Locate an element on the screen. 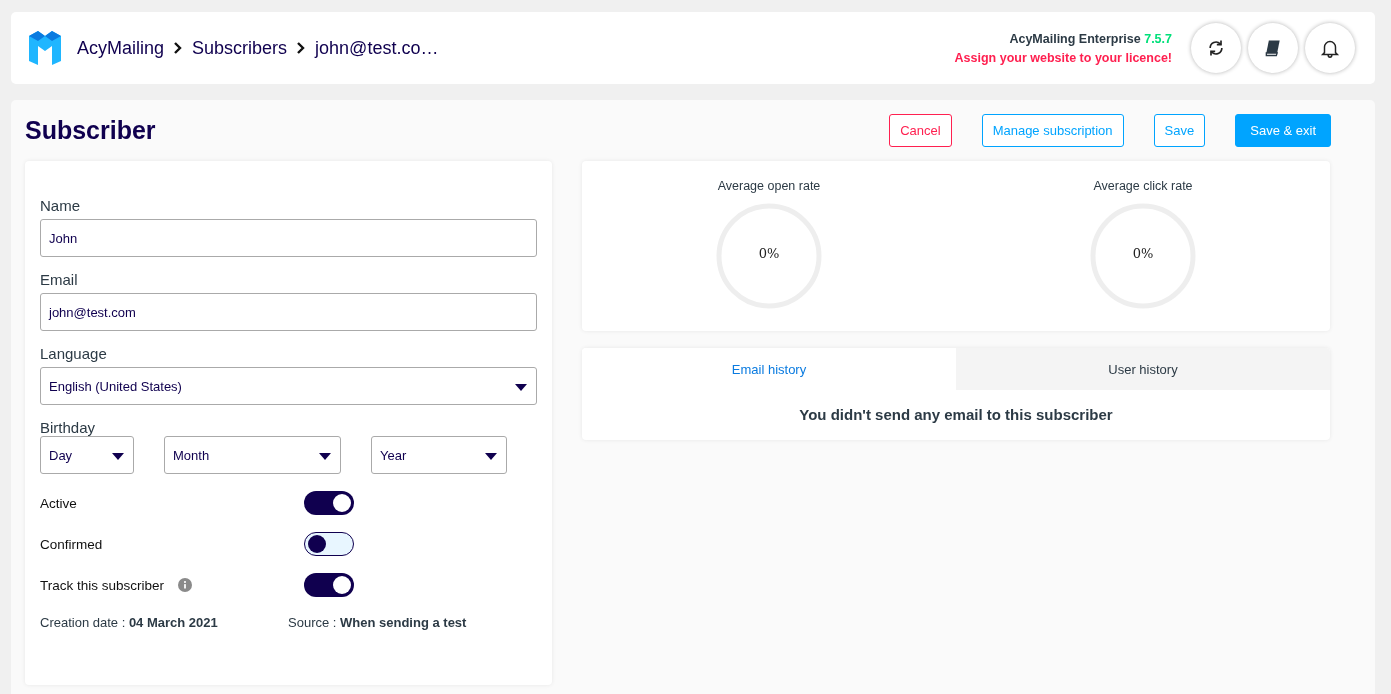  toggle-label: Active is located at coordinates (58, 503).